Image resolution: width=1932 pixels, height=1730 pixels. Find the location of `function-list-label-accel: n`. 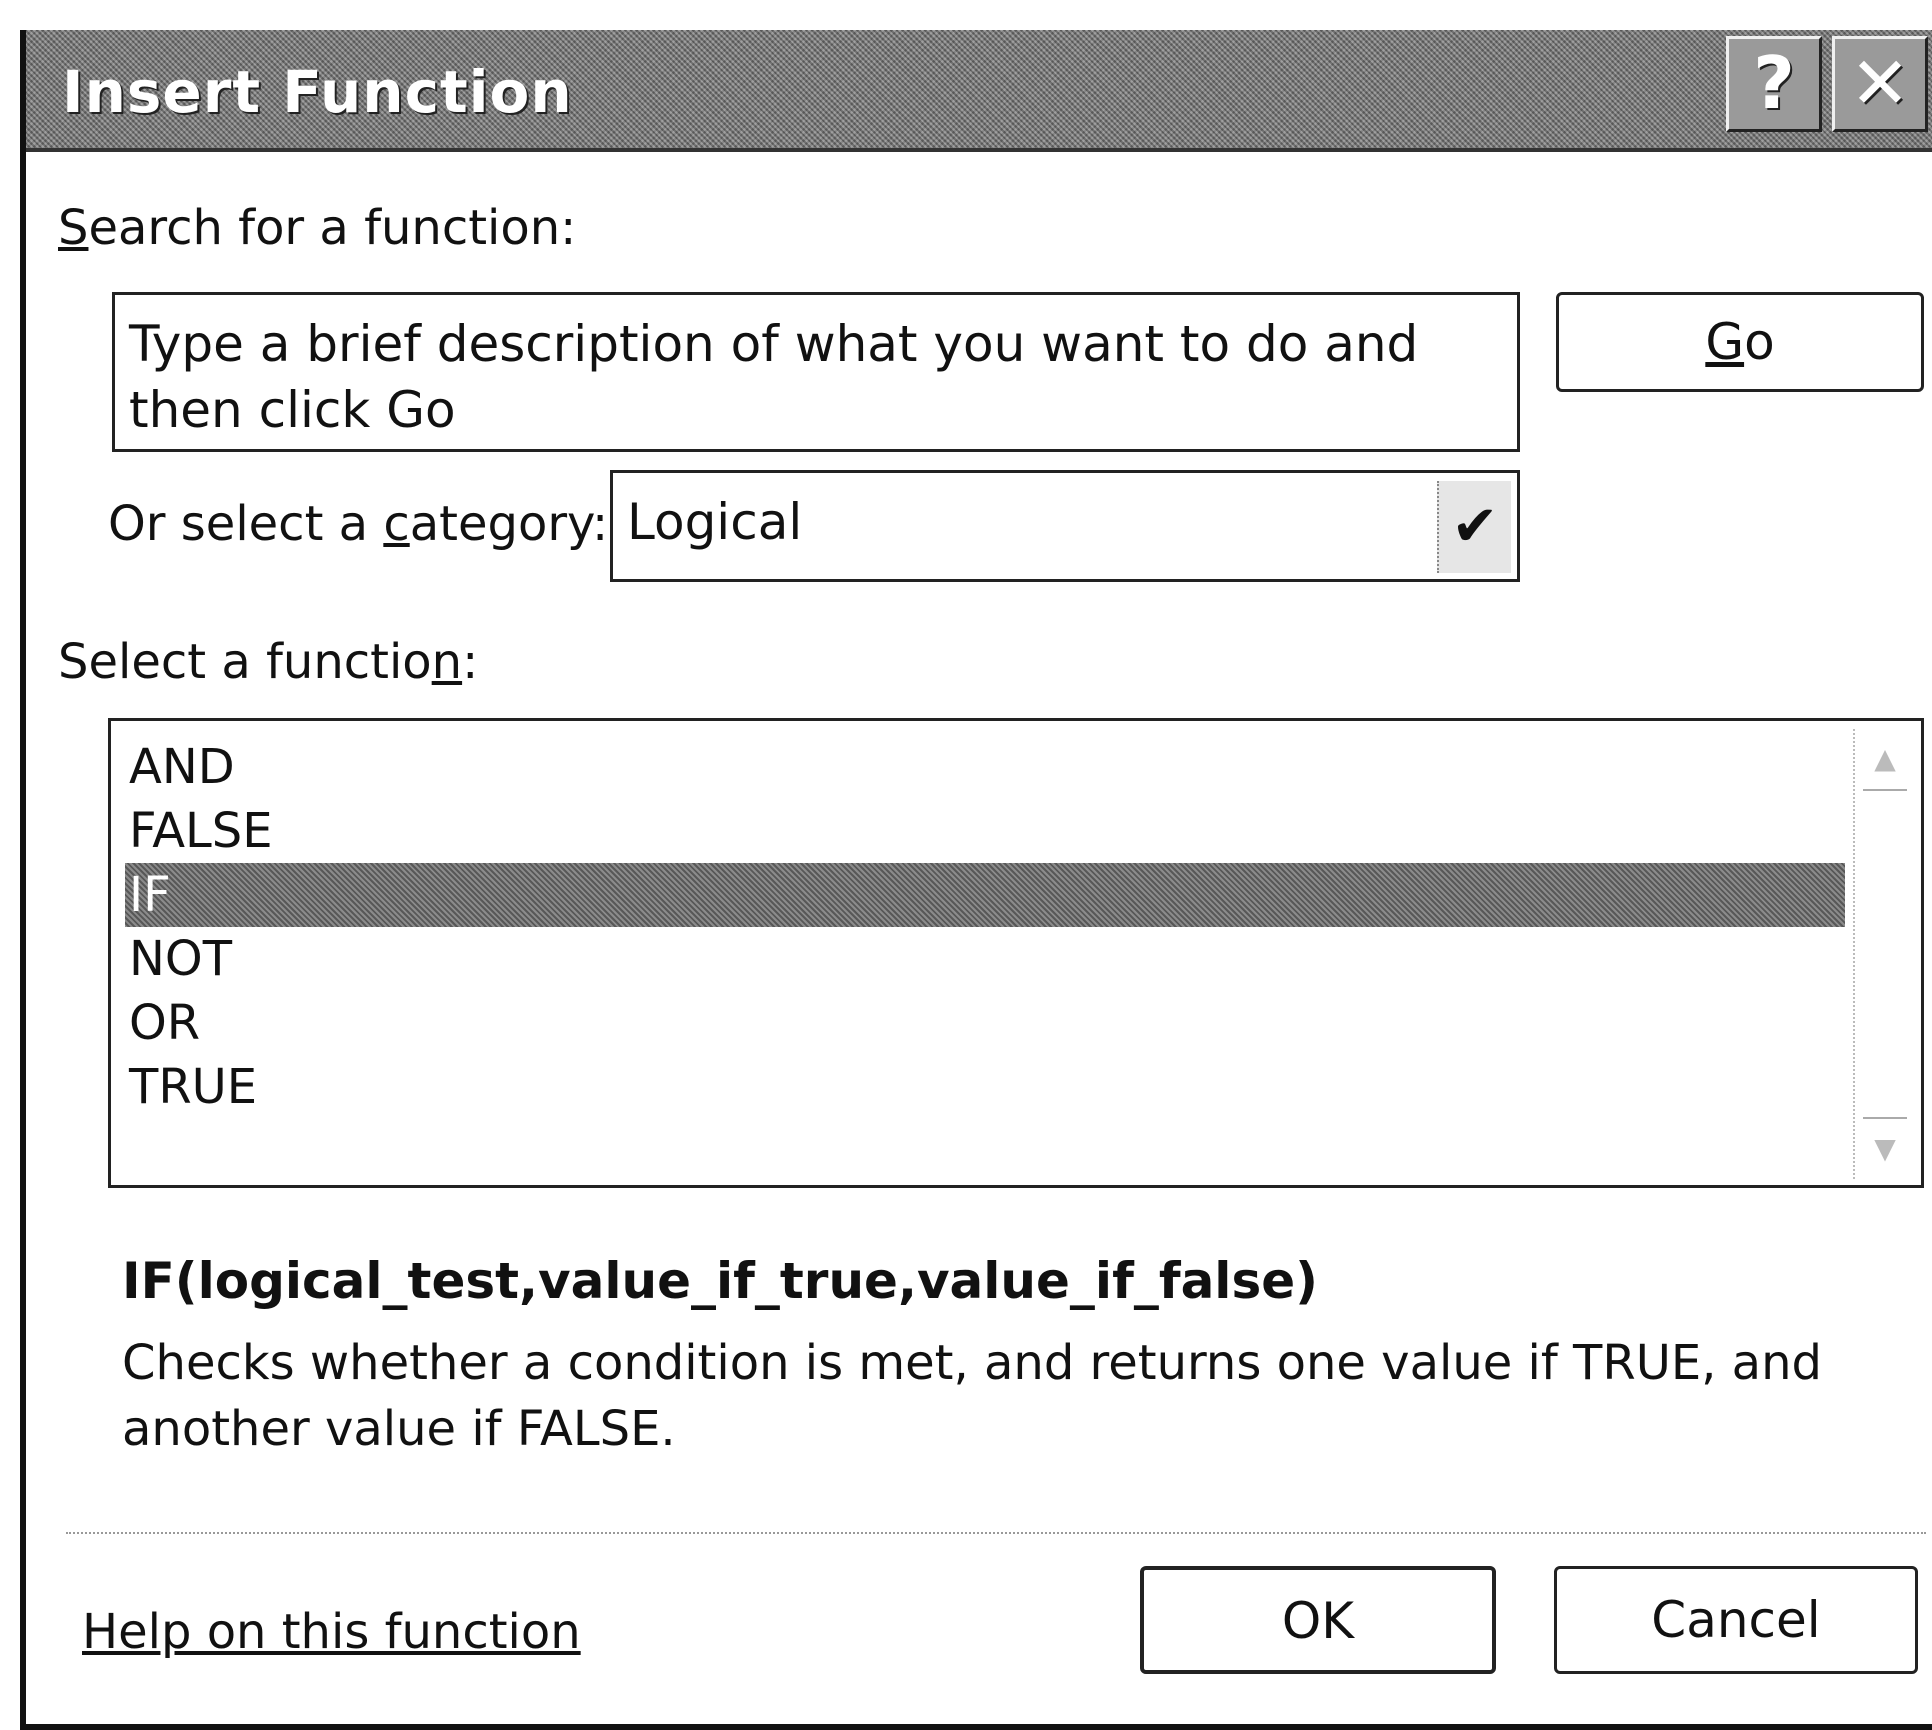

function-list-label-accel: n is located at coordinates (447, 662).